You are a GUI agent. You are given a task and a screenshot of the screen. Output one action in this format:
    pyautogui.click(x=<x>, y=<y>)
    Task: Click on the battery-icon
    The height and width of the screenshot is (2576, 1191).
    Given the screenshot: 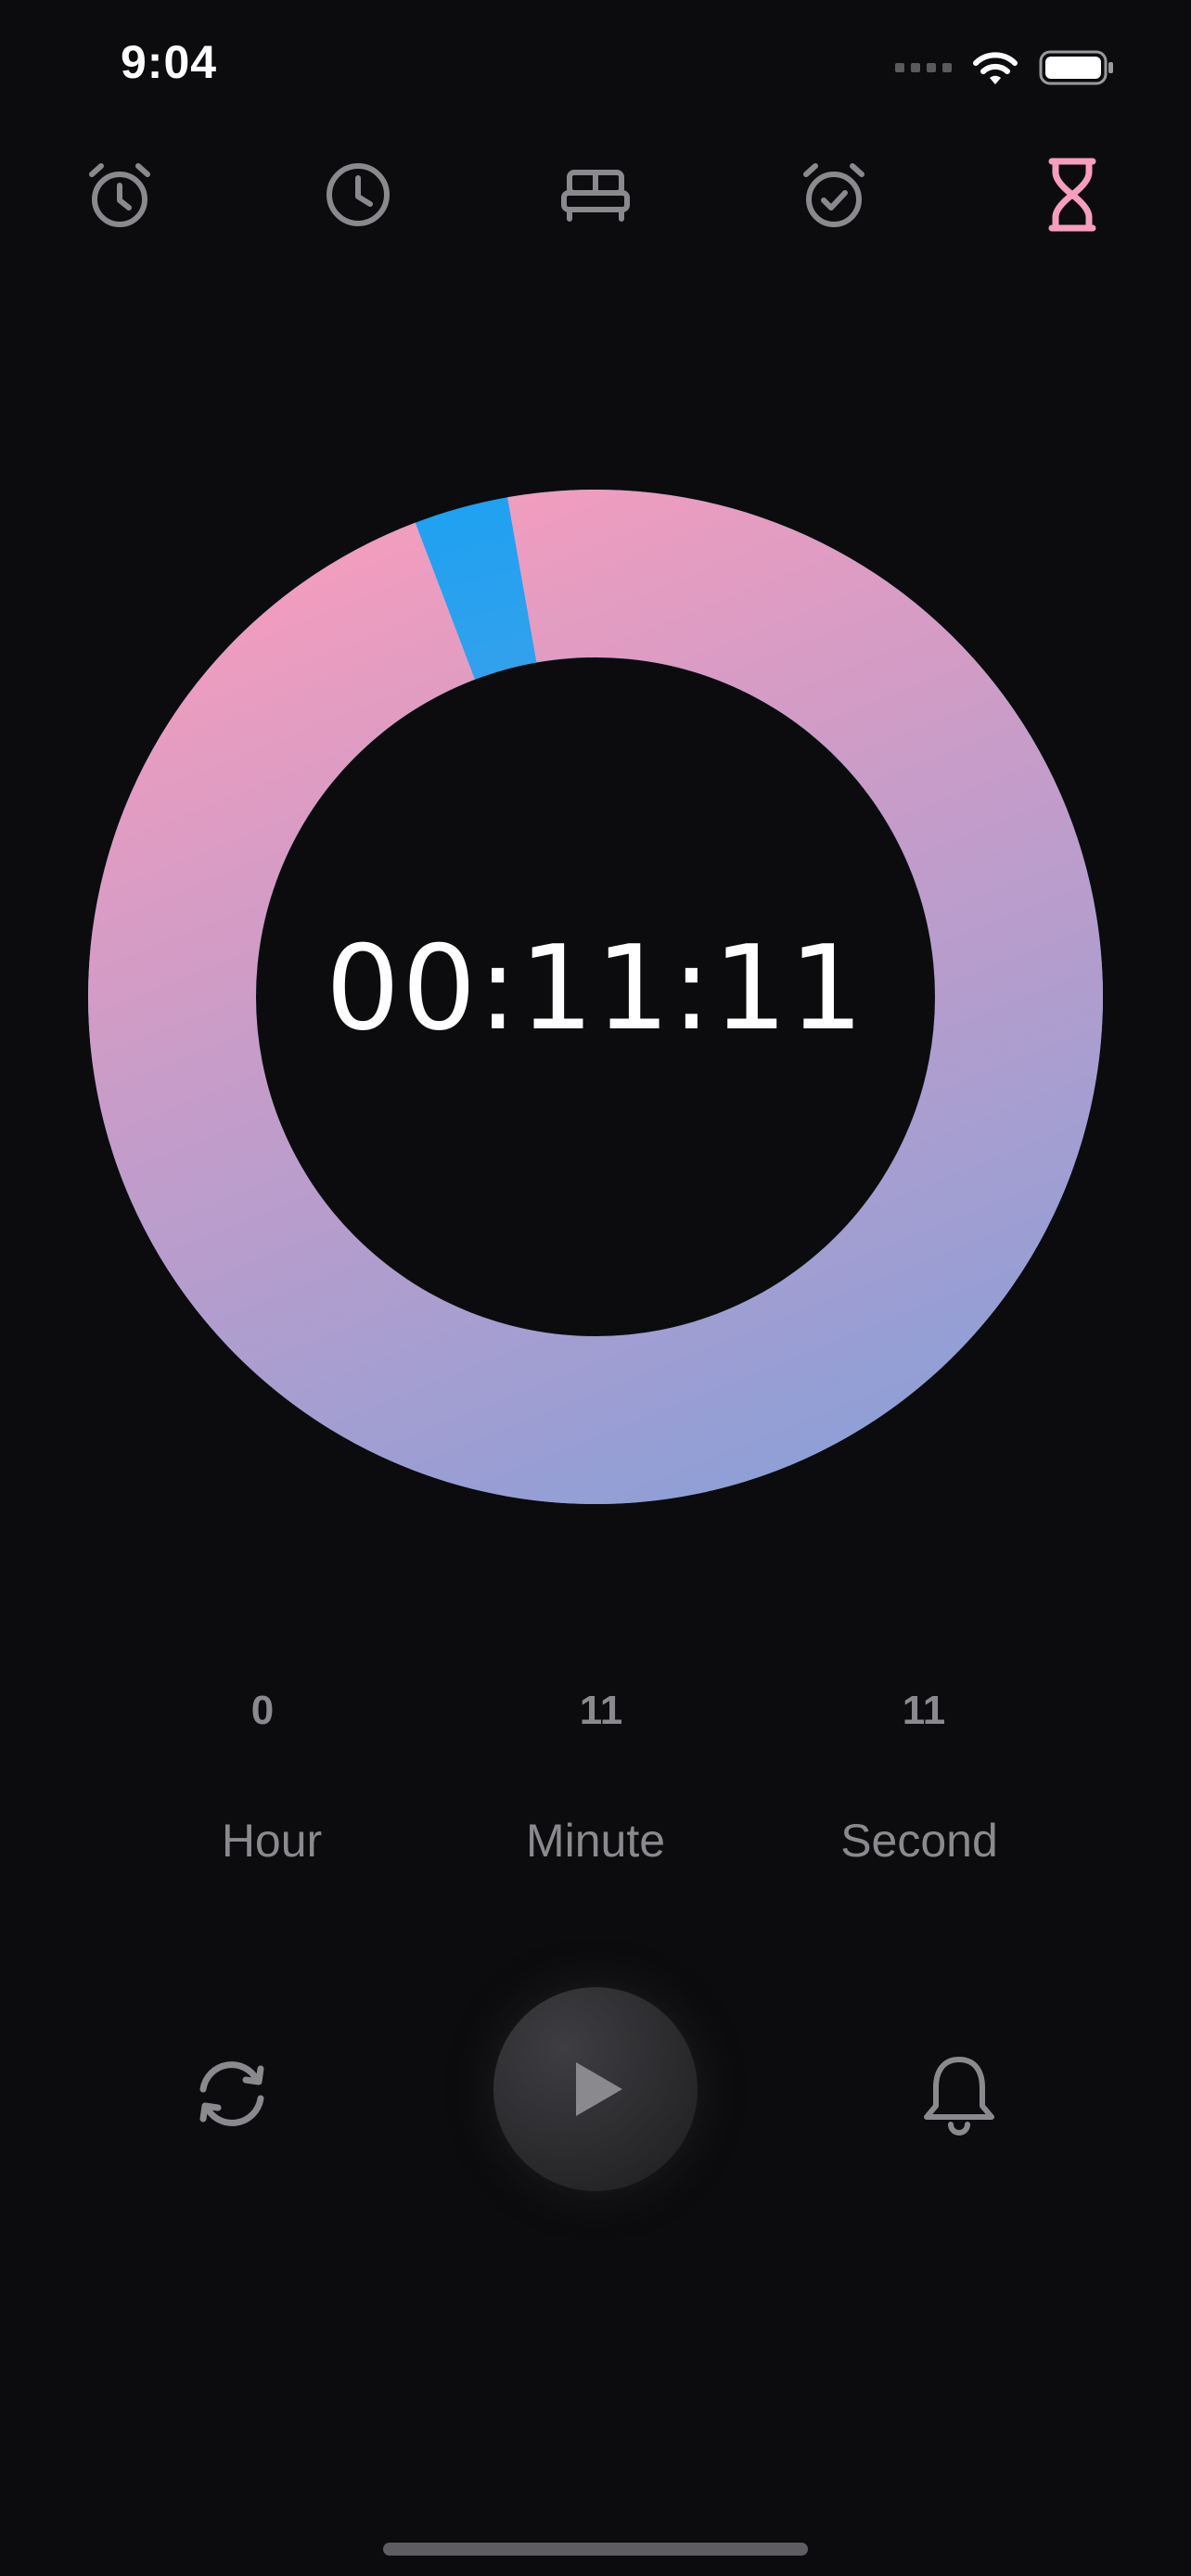 What is the action you would take?
    pyautogui.click(x=1076, y=67)
    